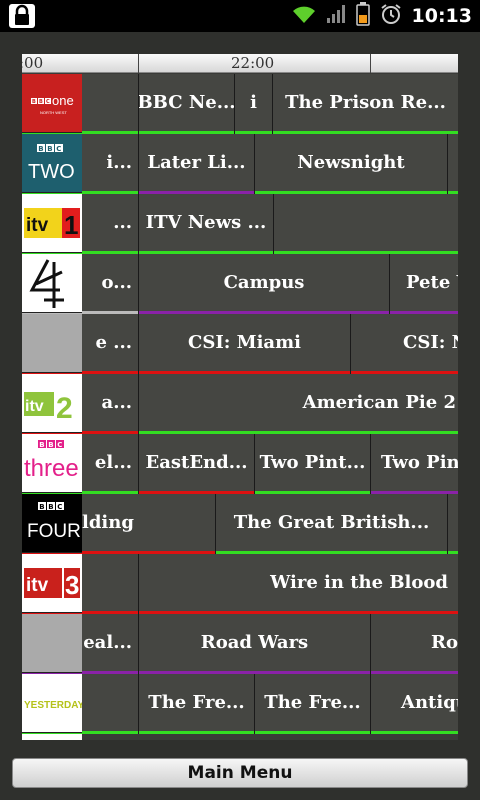 This screenshot has width=480, height=800. I want to click on bbc-one-logo: B B C one NORTH WEST, so click(52, 103).